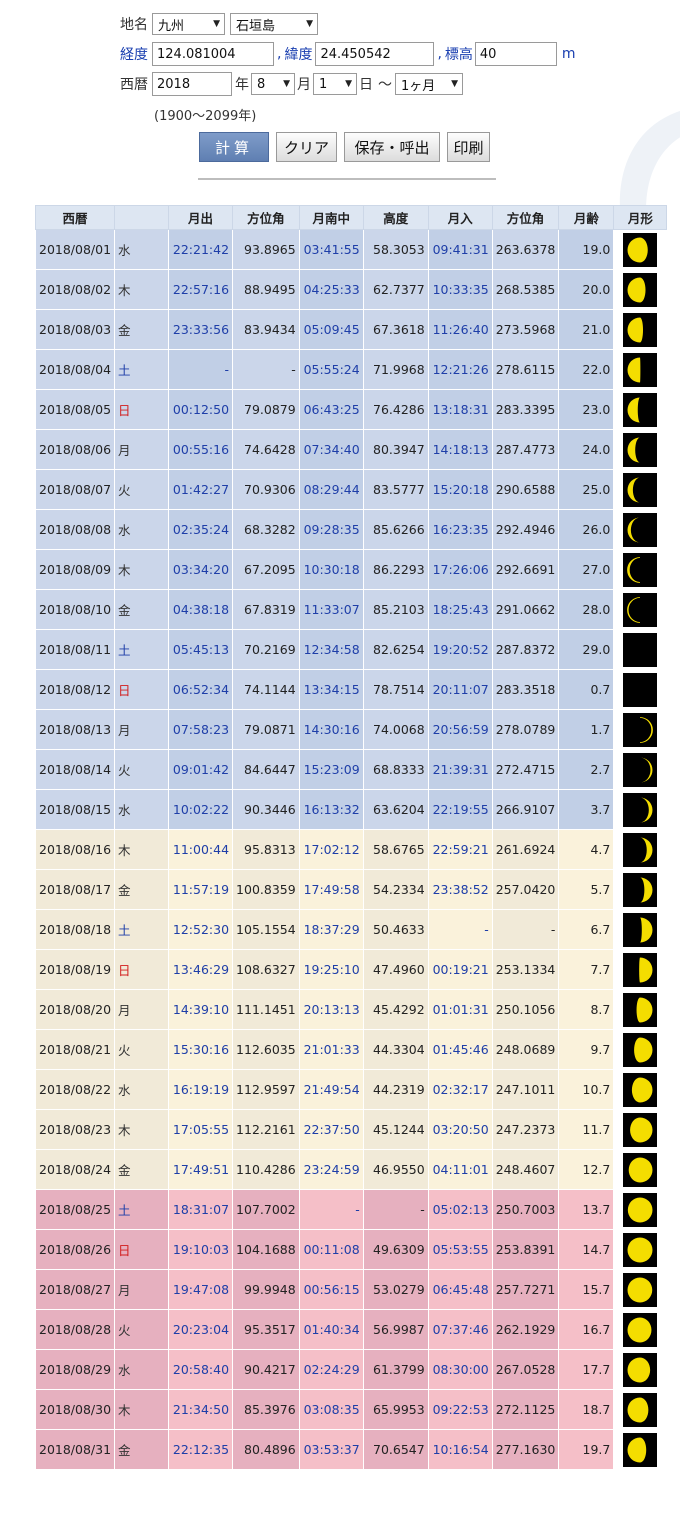 This screenshot has height=1515, width=680. I want to click on date-cell: 2018/08/18, so click(75, 929).